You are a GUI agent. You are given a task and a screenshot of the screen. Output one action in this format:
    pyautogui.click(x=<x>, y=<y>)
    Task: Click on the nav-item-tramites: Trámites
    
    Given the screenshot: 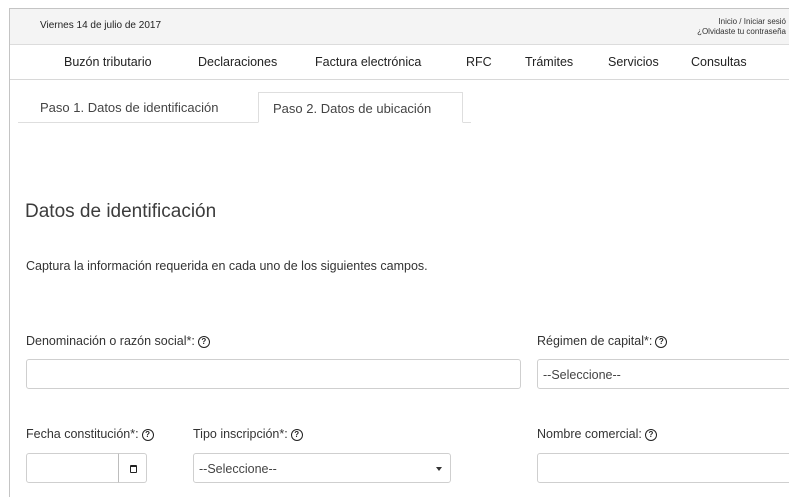 What is the action you would take?
    pyautogui.click(x=549, y=62)
    